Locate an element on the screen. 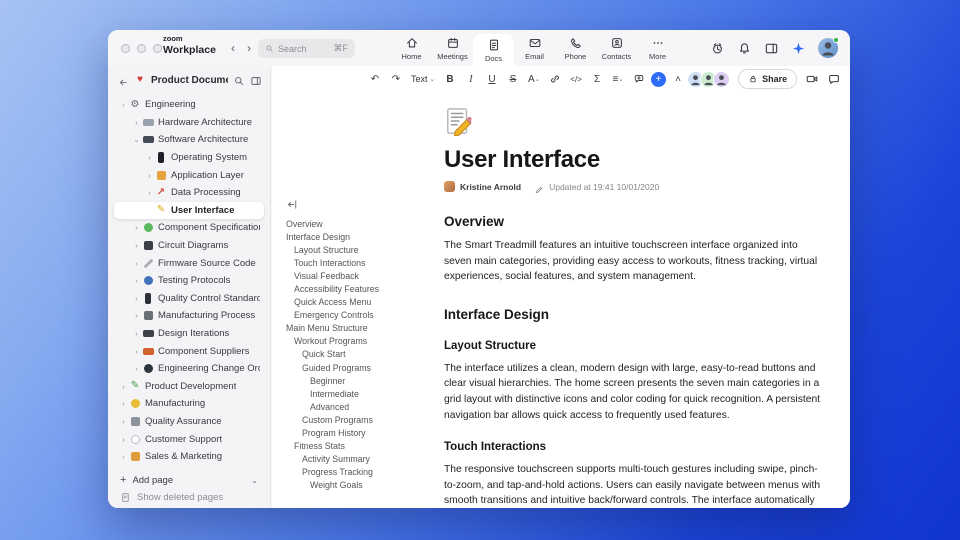 The image size is (960, 540). outline-item-guided-programs: Guided Programs is located at coordinates (362, 367).